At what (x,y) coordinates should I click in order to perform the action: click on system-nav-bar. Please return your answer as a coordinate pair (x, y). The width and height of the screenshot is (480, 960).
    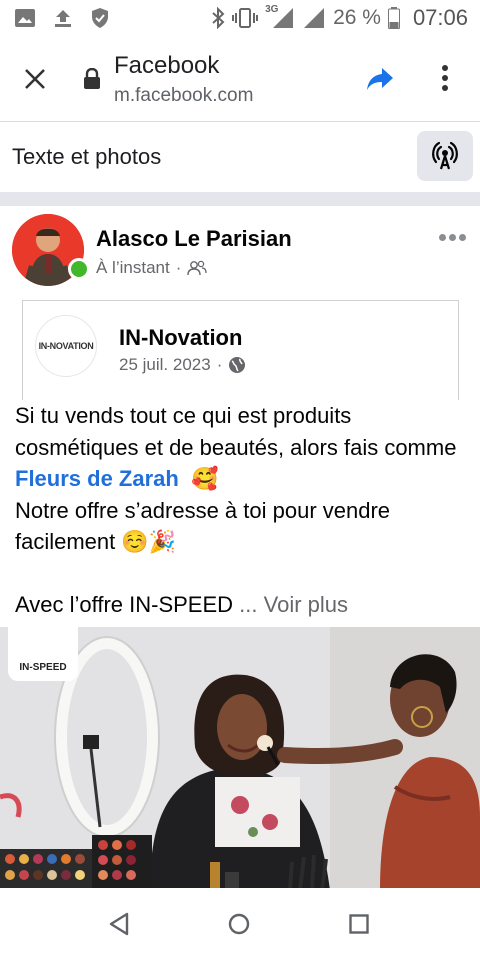
    Looking at the image, I should click on (240, 924).